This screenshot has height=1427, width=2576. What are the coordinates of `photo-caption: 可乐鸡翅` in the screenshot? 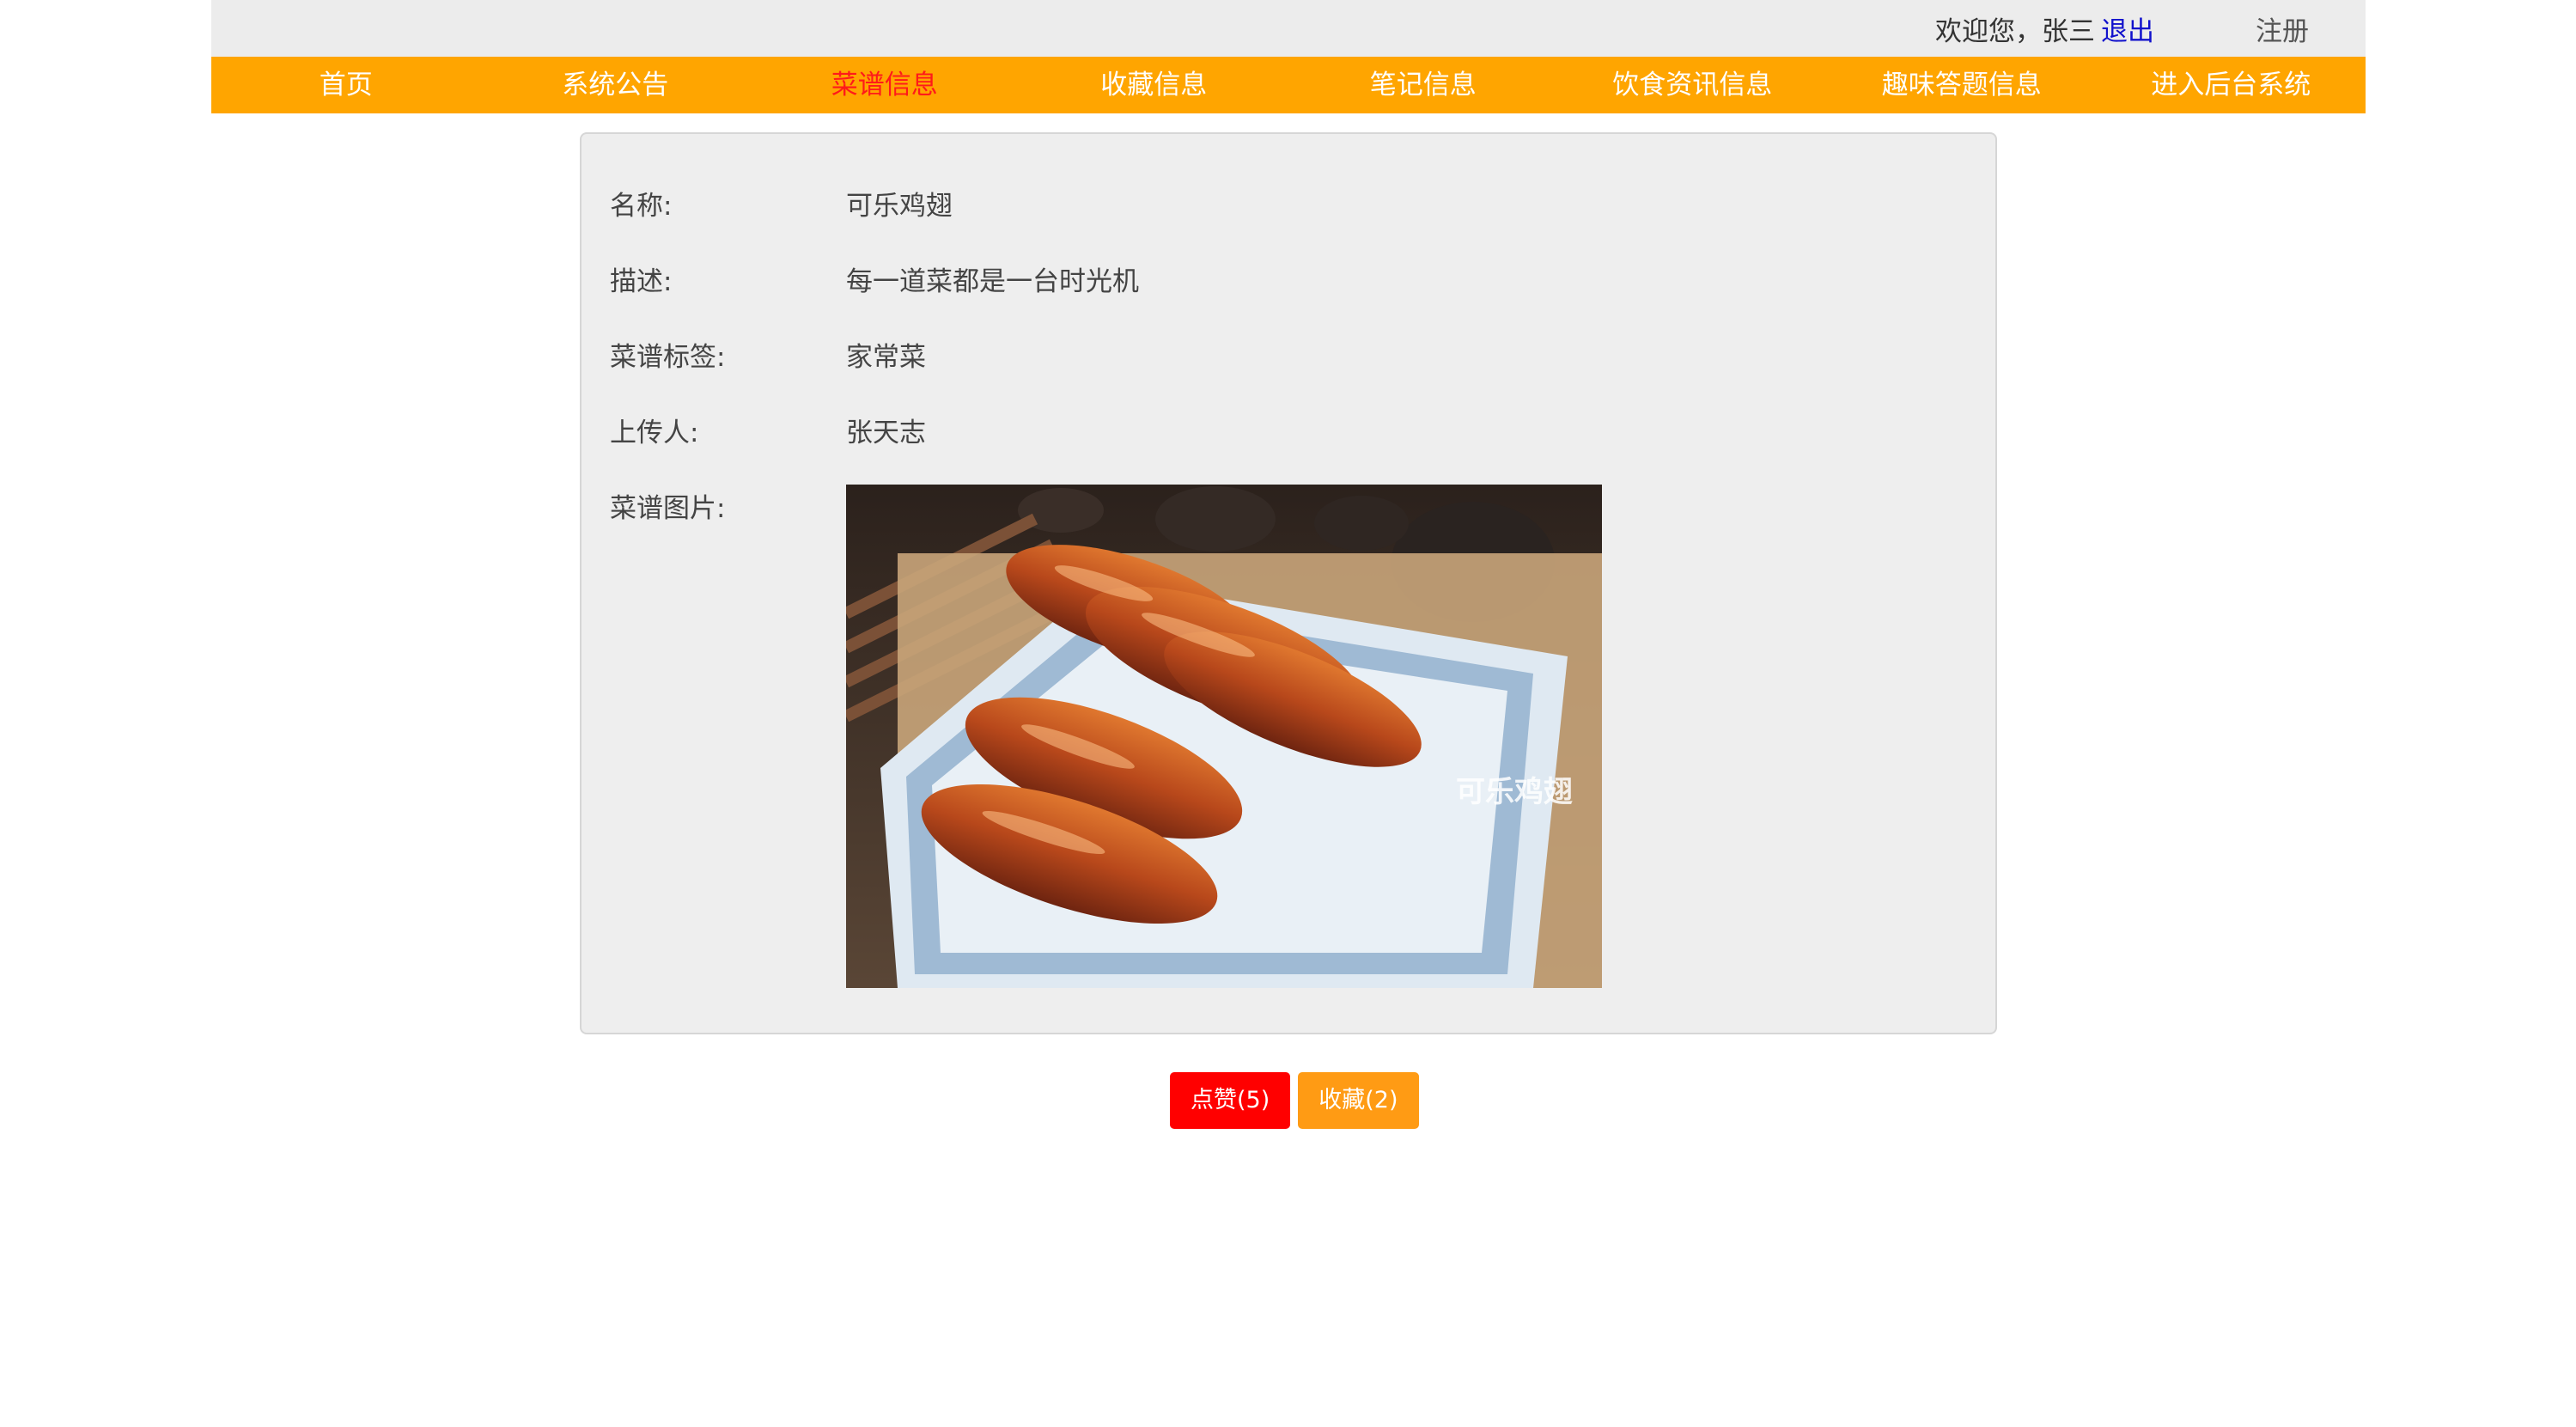 It's located at (1514, 792).